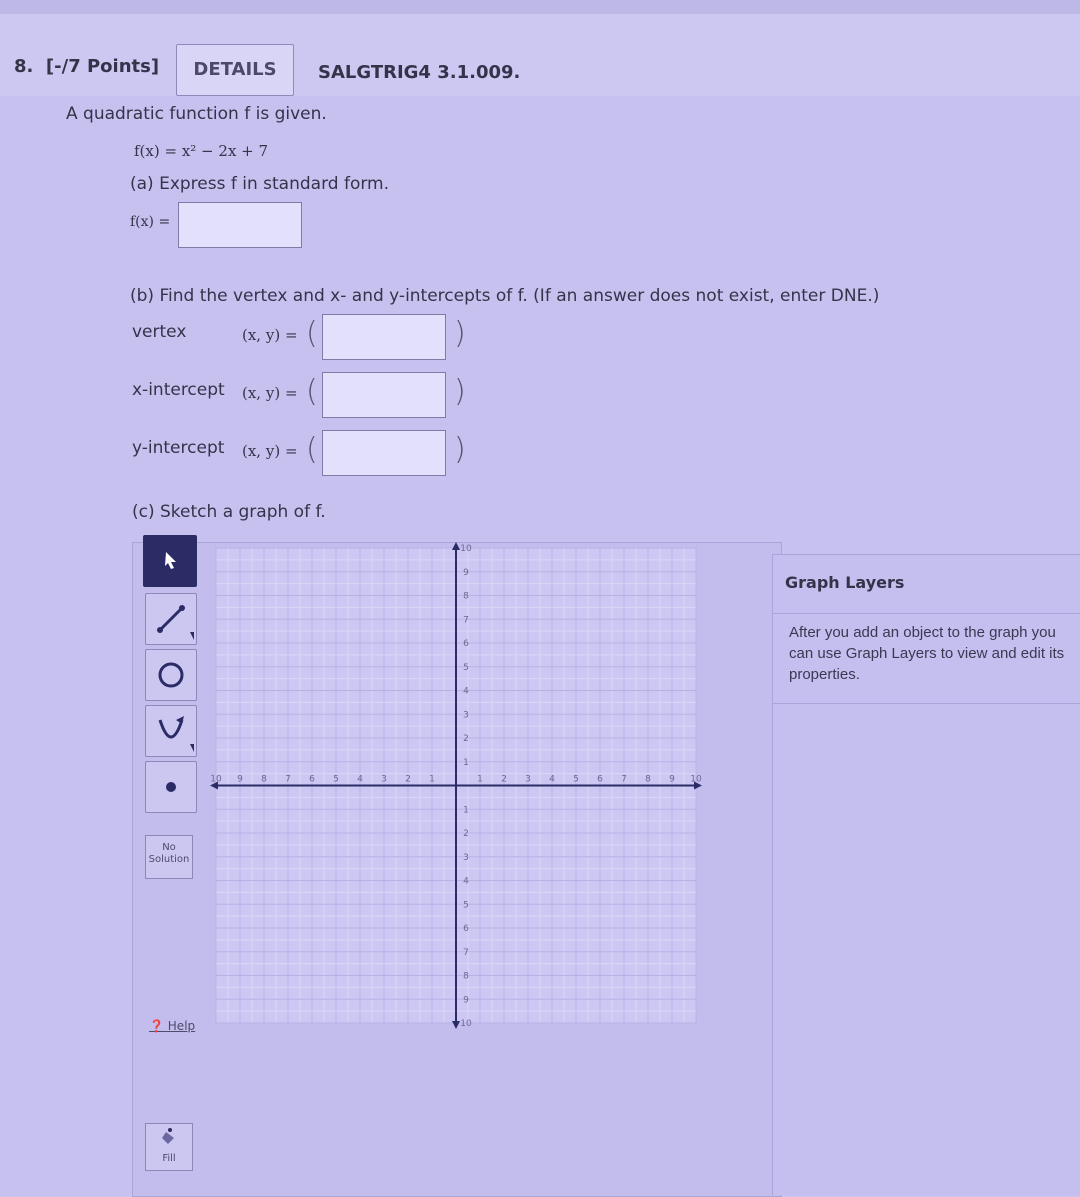  Describe the element at coordinates (196, 114) in the screenshot. I see `problem-intro: A quadratic function f is given.` at that location.